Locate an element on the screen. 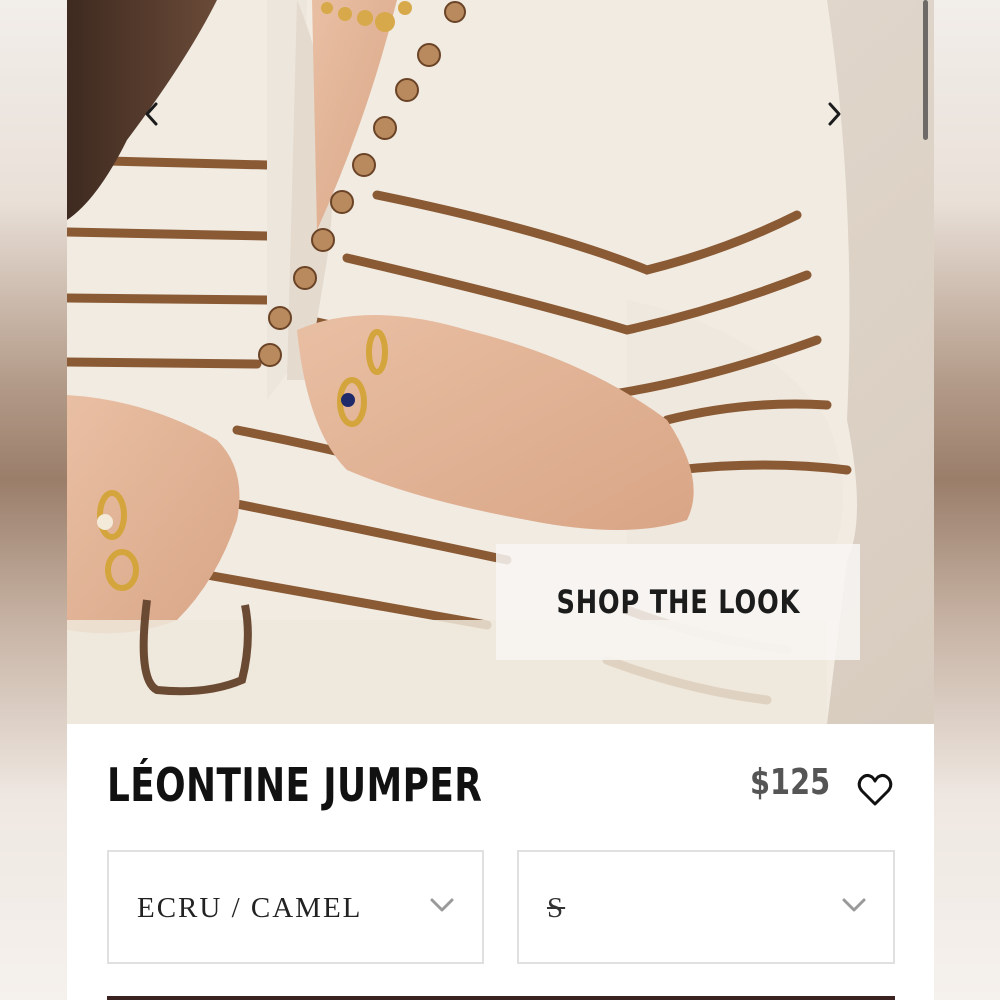  carousel-prev-button is located at coordinates (159, 118).